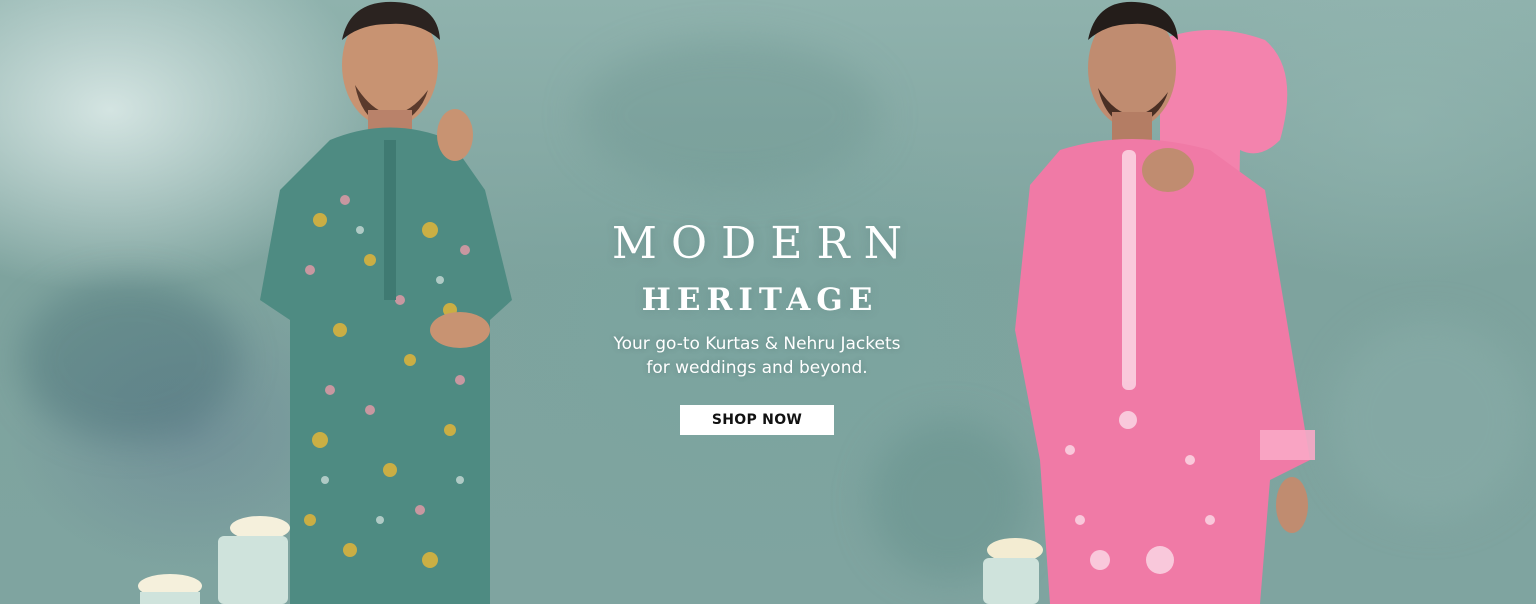 The height and width of the screenshot is (604, 1536). I want to click on headline-heritage: HERITAGE, so click(760, 300).